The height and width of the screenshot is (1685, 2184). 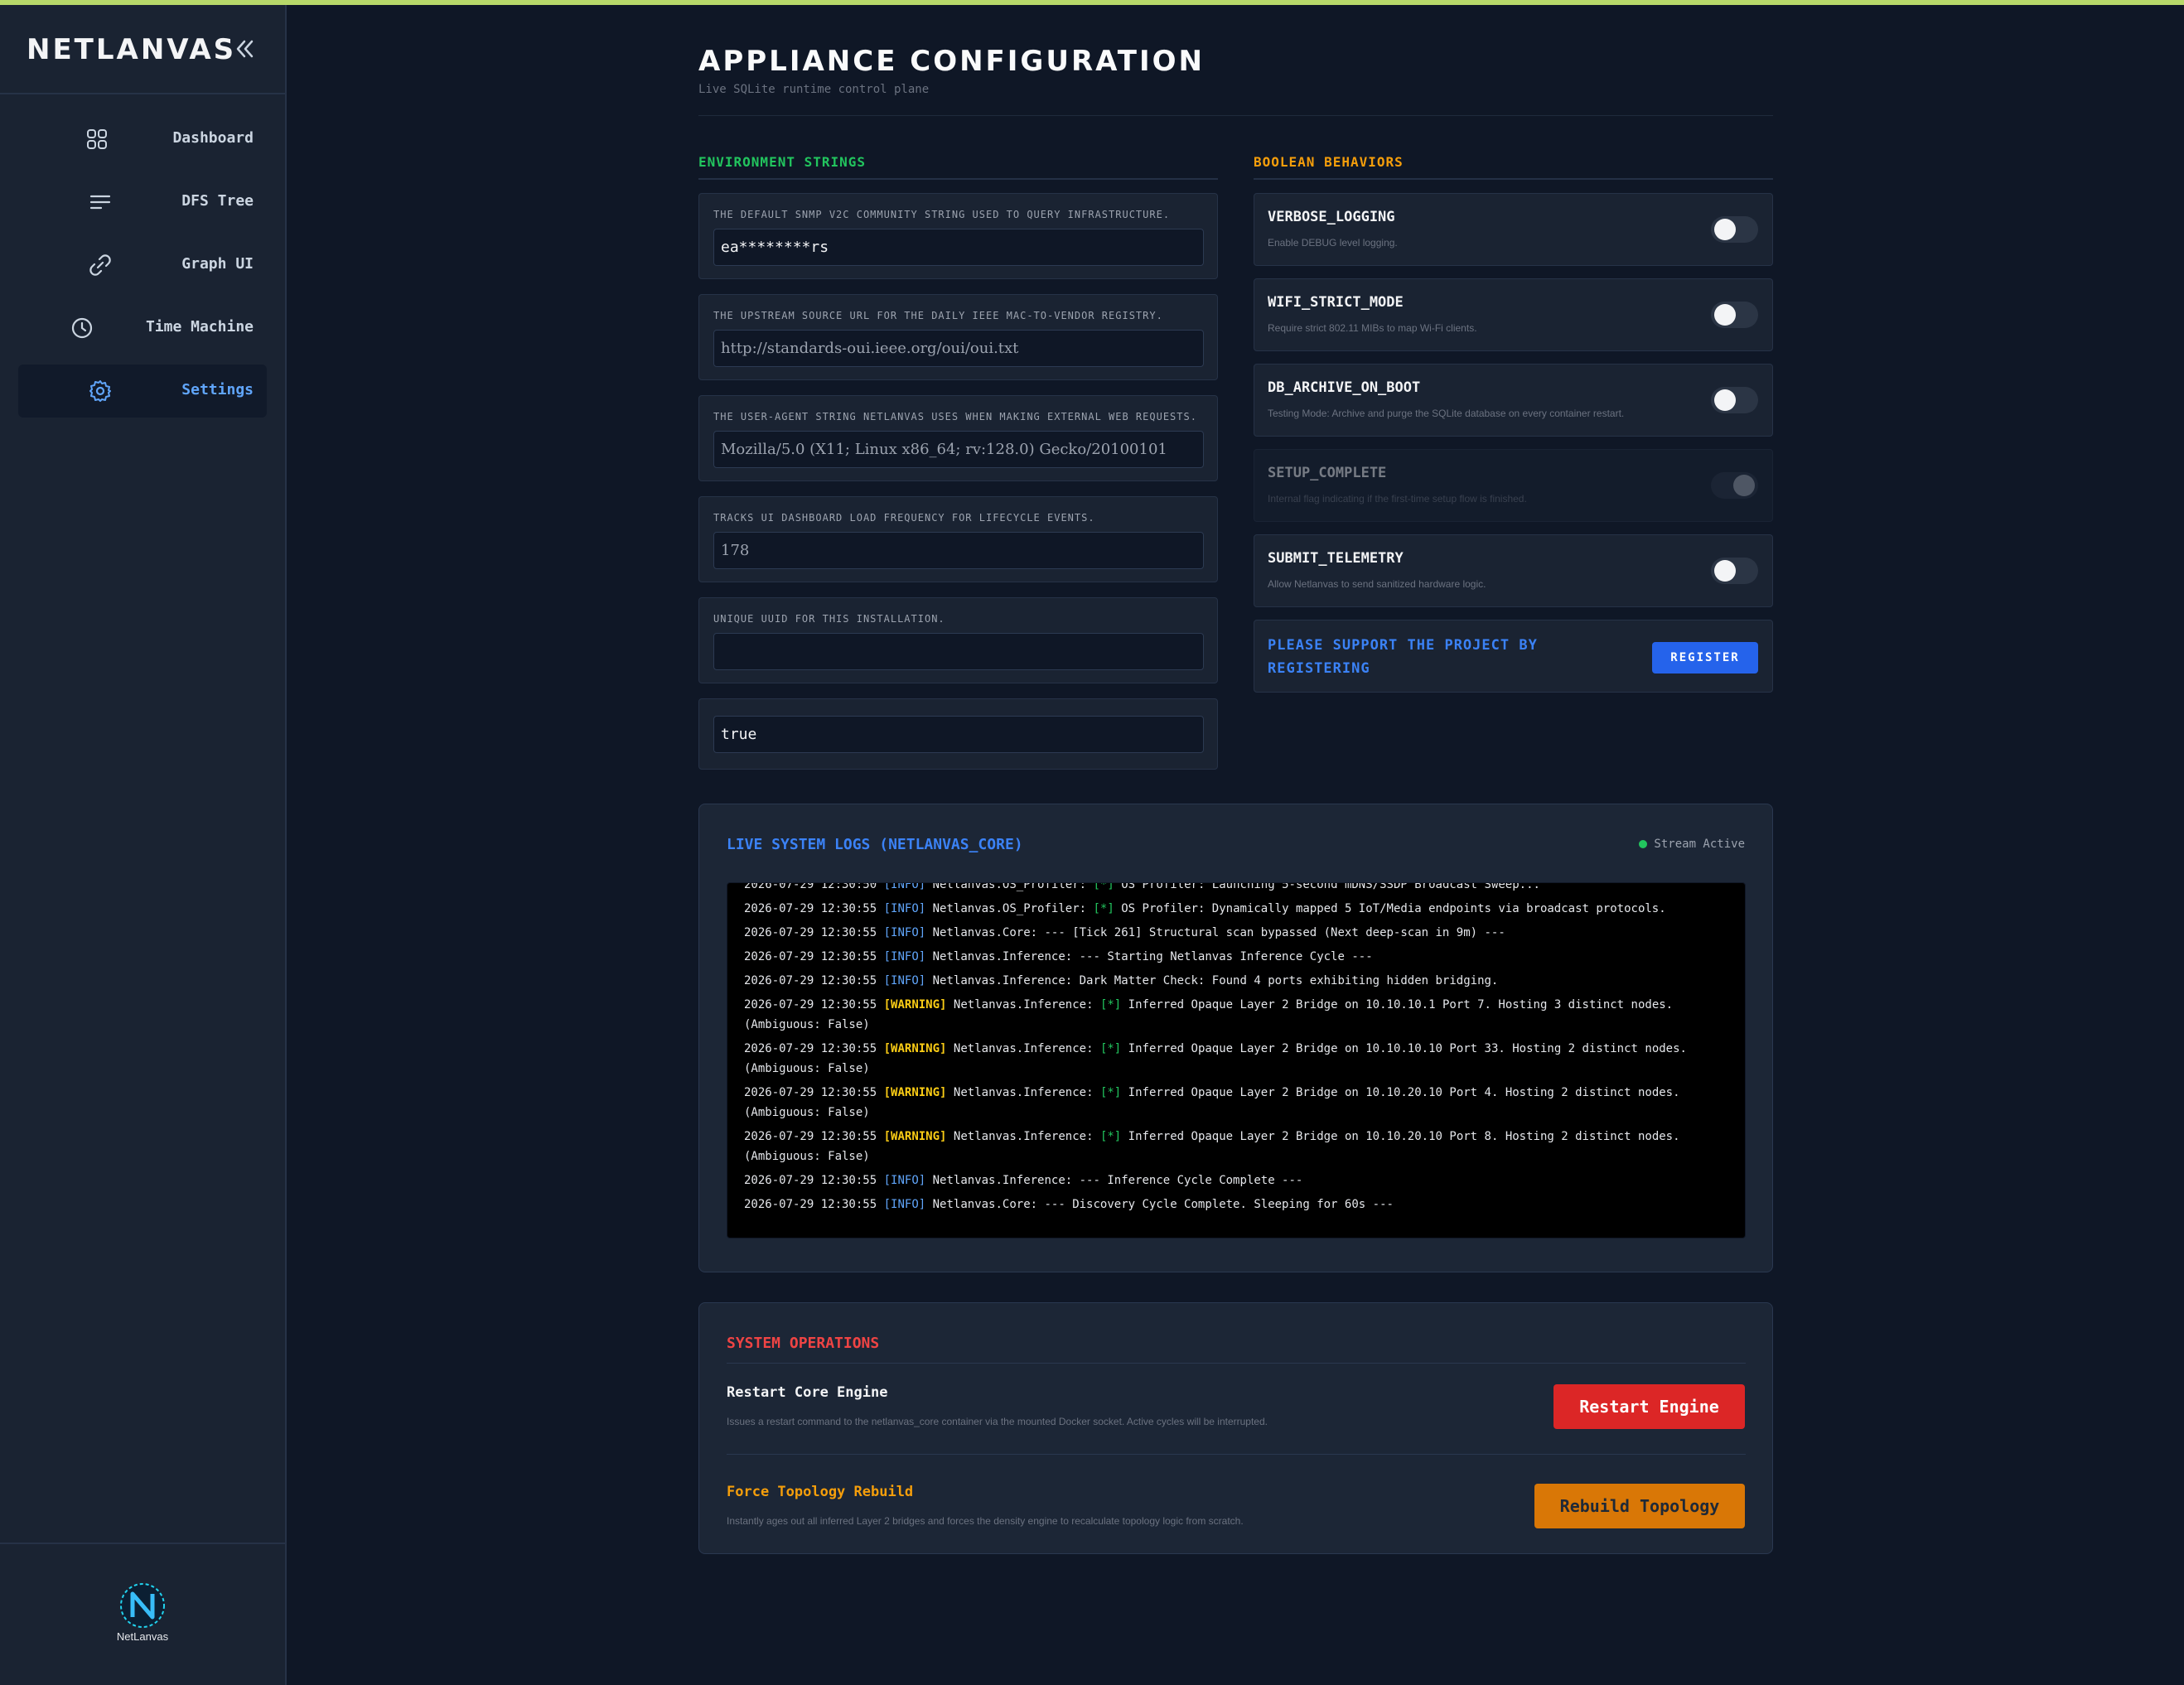 I want to click on sidebar-item-label: Settings, so click(x=217, y=389).